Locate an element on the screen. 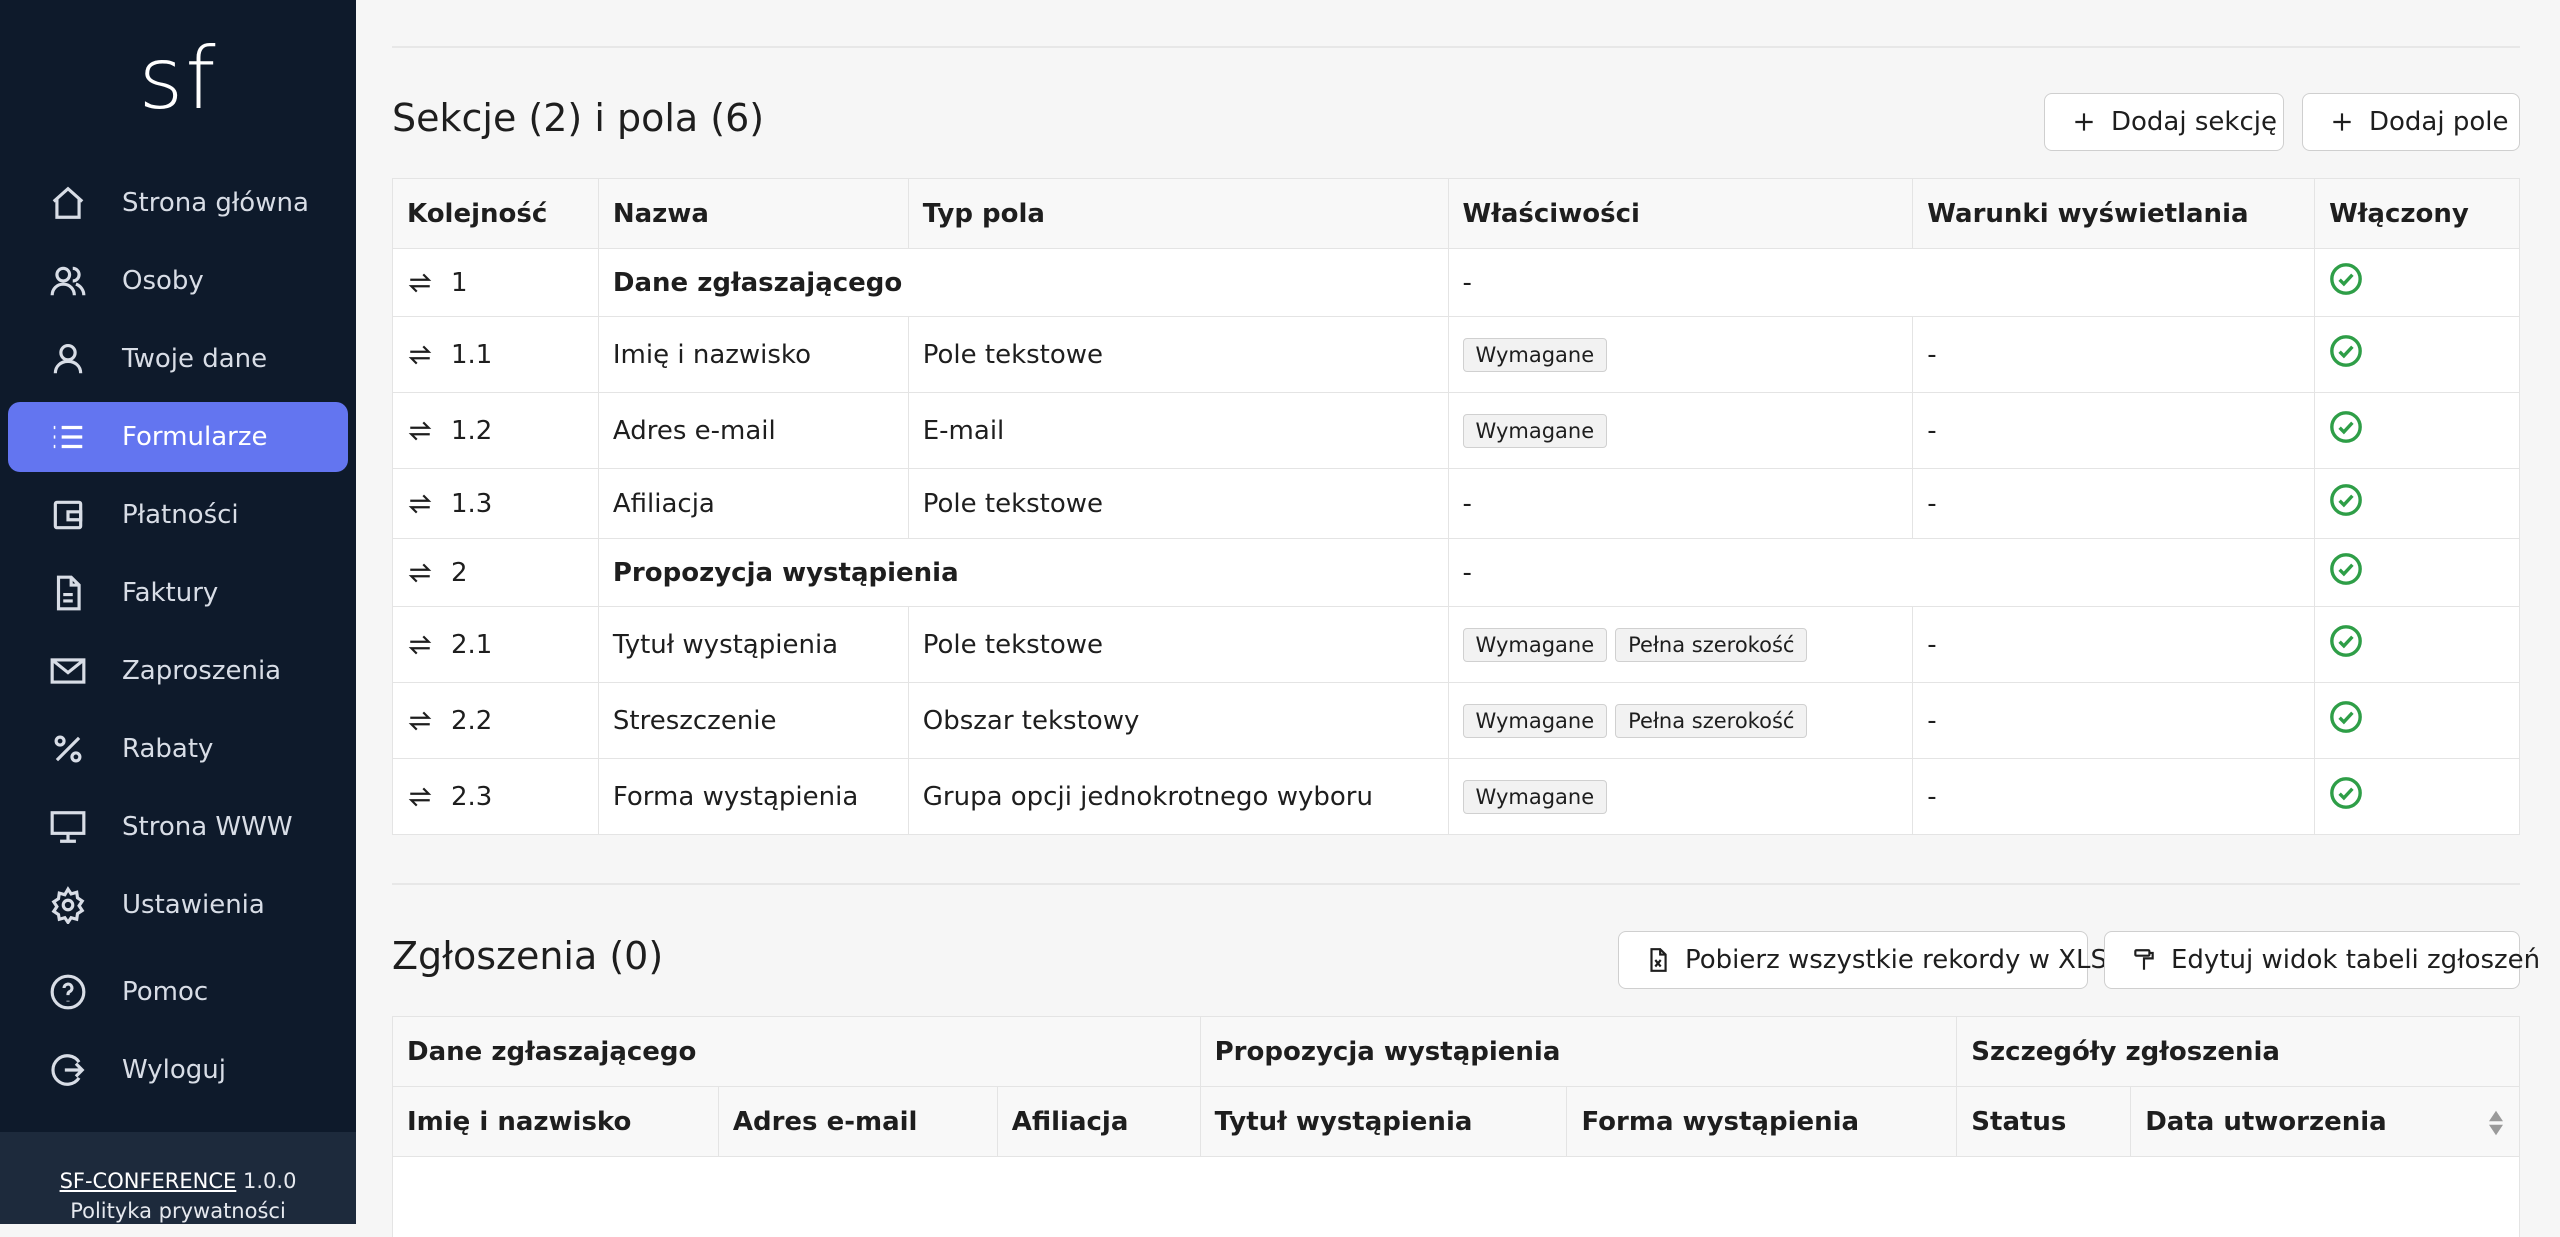 This screenshot has height=1237, width=2560. properties-empty: - is located at coordinates (1467, 572).